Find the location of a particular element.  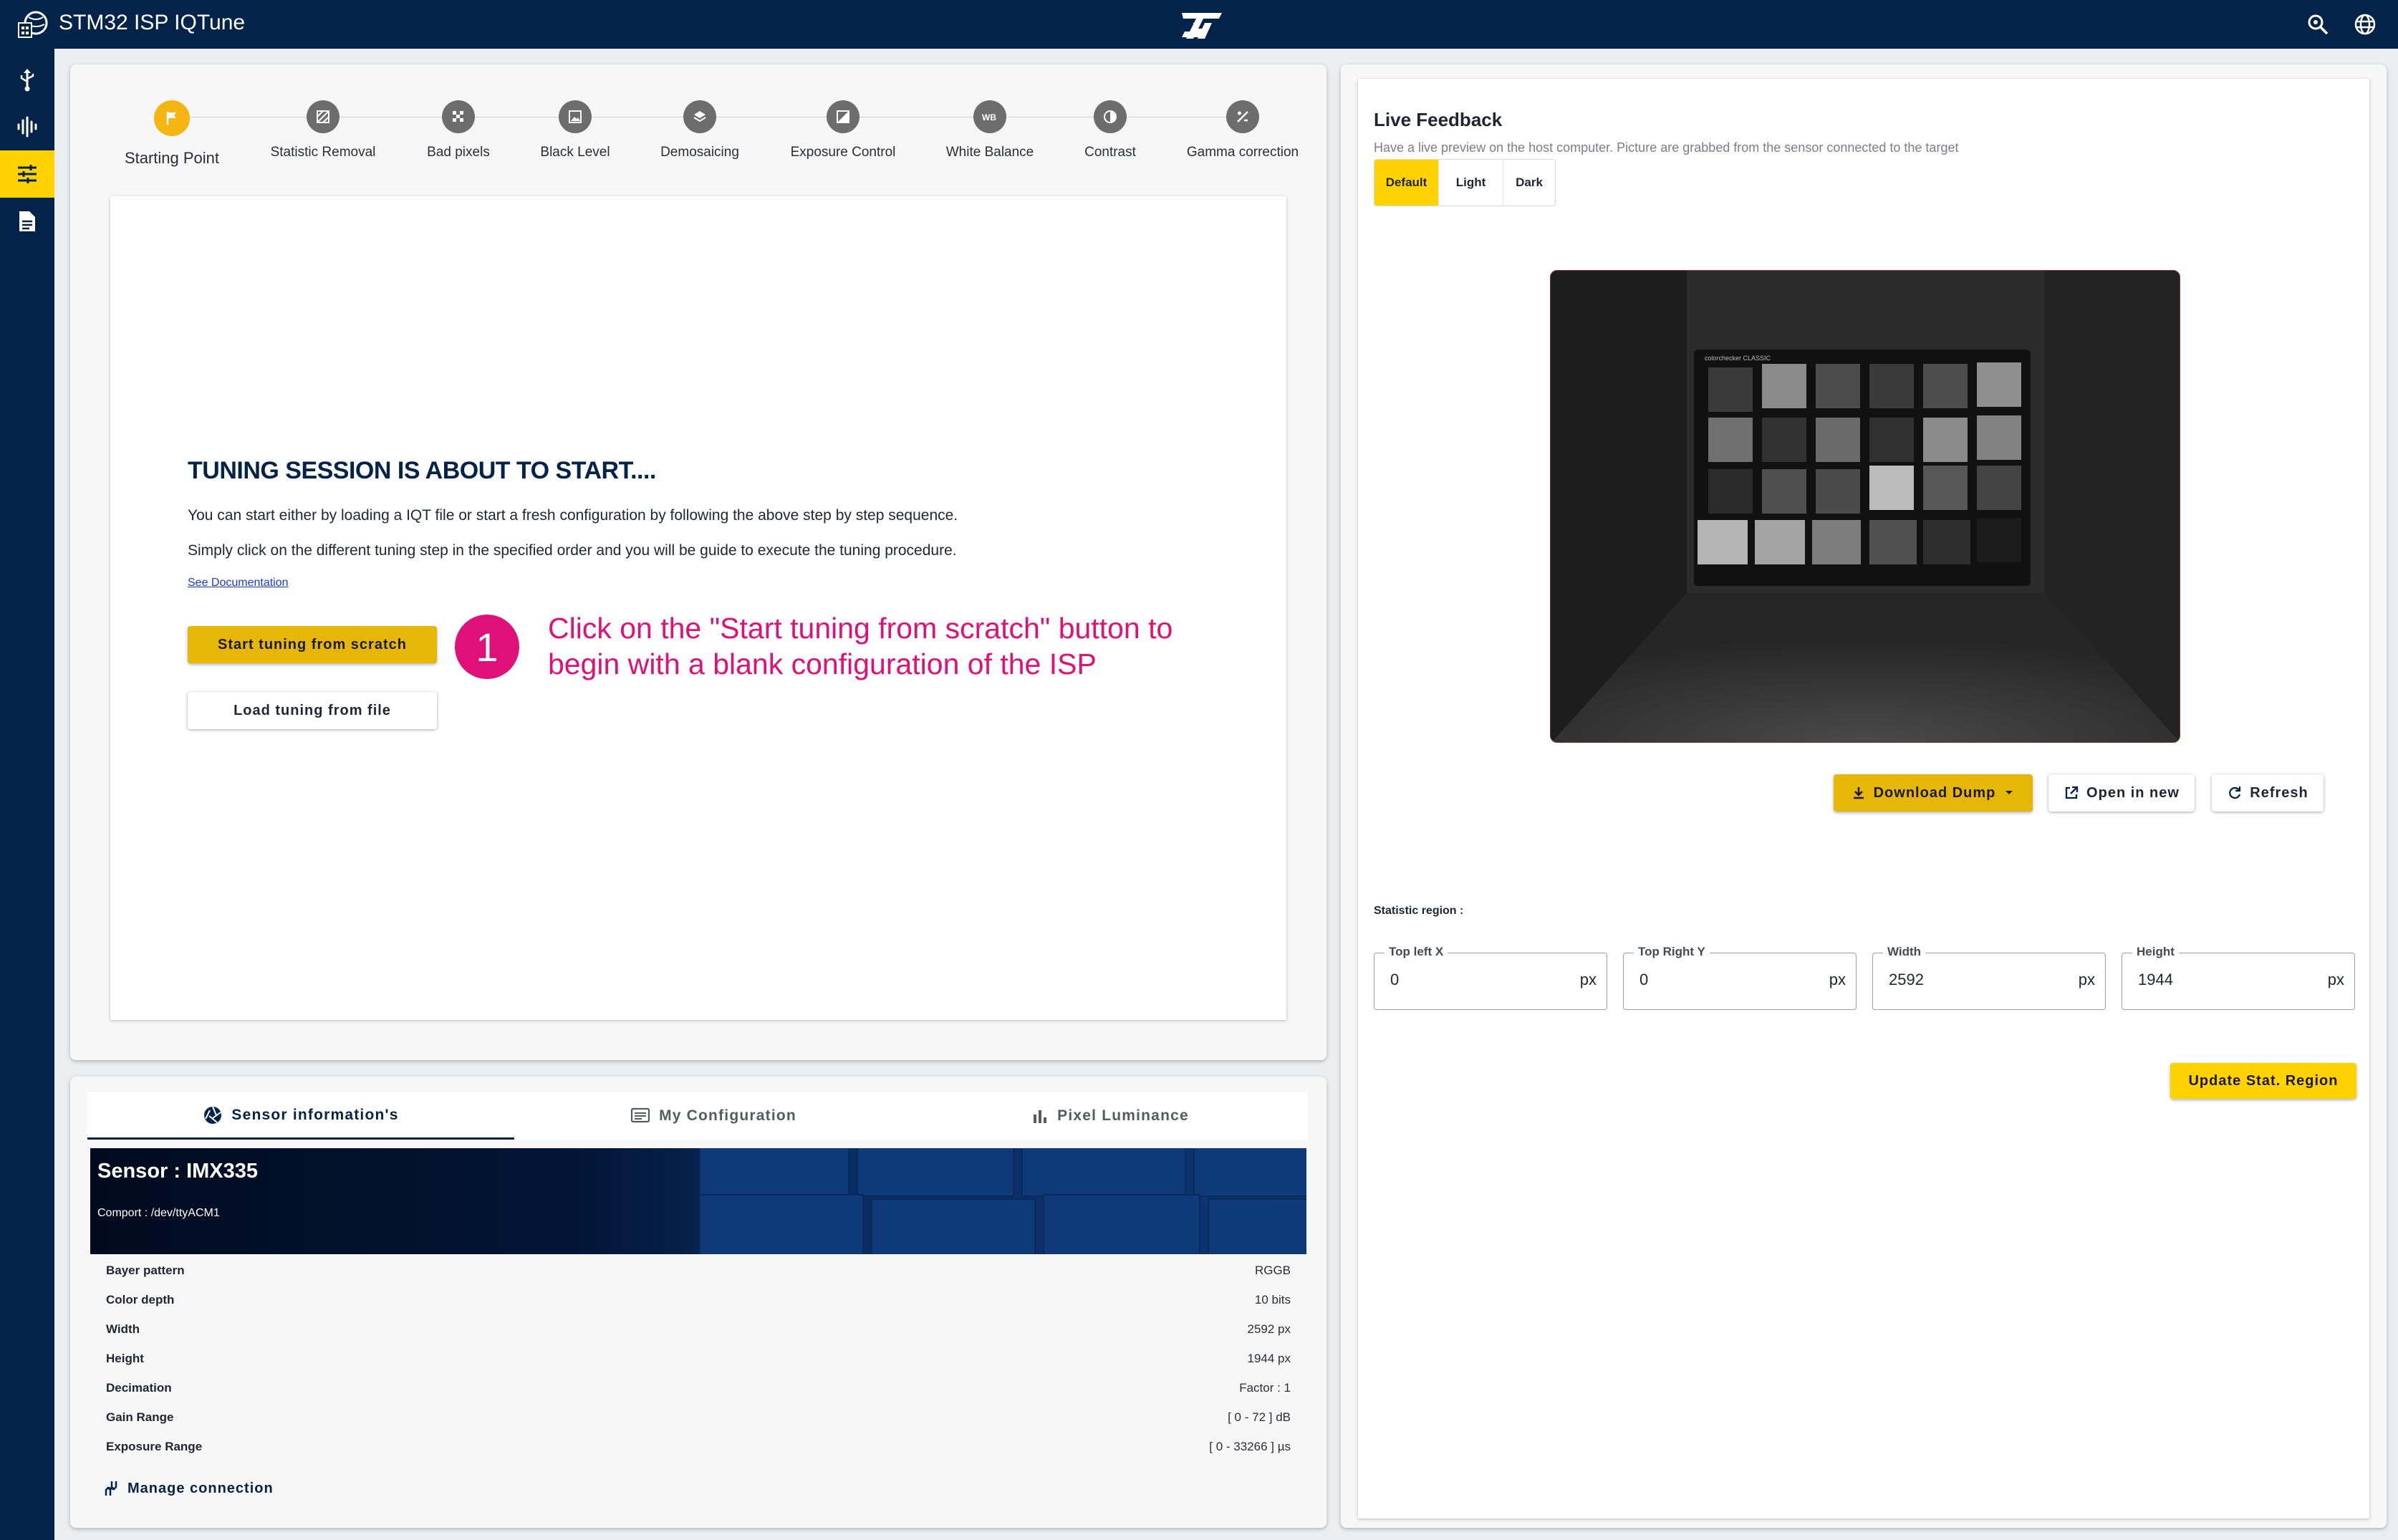

step-gamma-correction: Gamma correction is located at coordinates (1242, 130).